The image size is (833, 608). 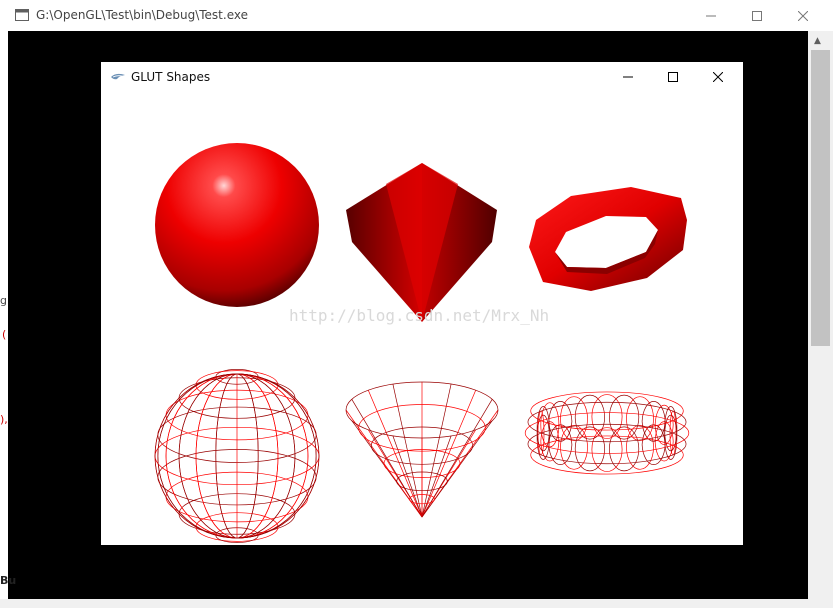 What do you see at coordinates (237, 225) in the screenshot?
I see `solid-sphere` at bounding box center [237, 225].